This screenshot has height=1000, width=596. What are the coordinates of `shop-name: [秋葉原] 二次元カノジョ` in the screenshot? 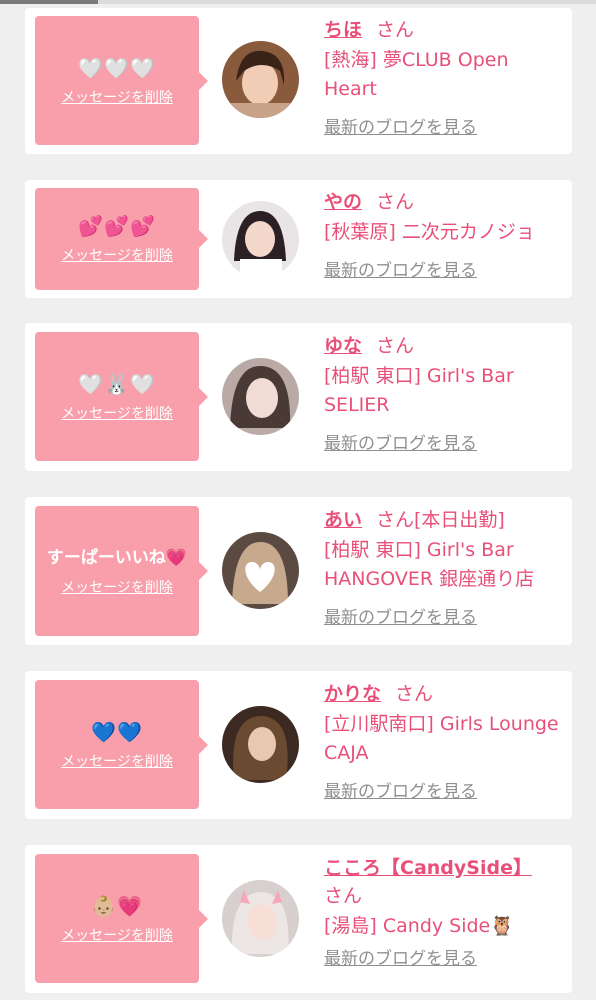 It's located at (429, 232).